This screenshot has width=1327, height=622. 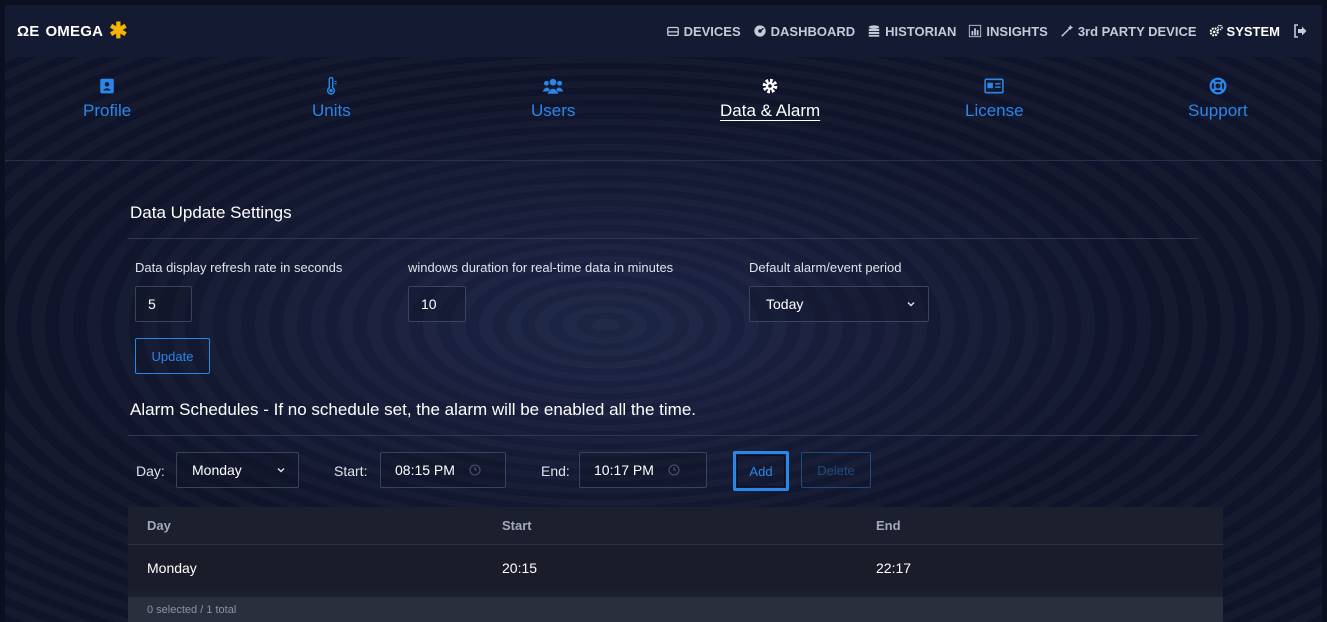 What do you see at coordinates (825, 267) in the screenshot?
I see `alarm-period-label: Default alarm/event period` at bounding box center [825, 267].